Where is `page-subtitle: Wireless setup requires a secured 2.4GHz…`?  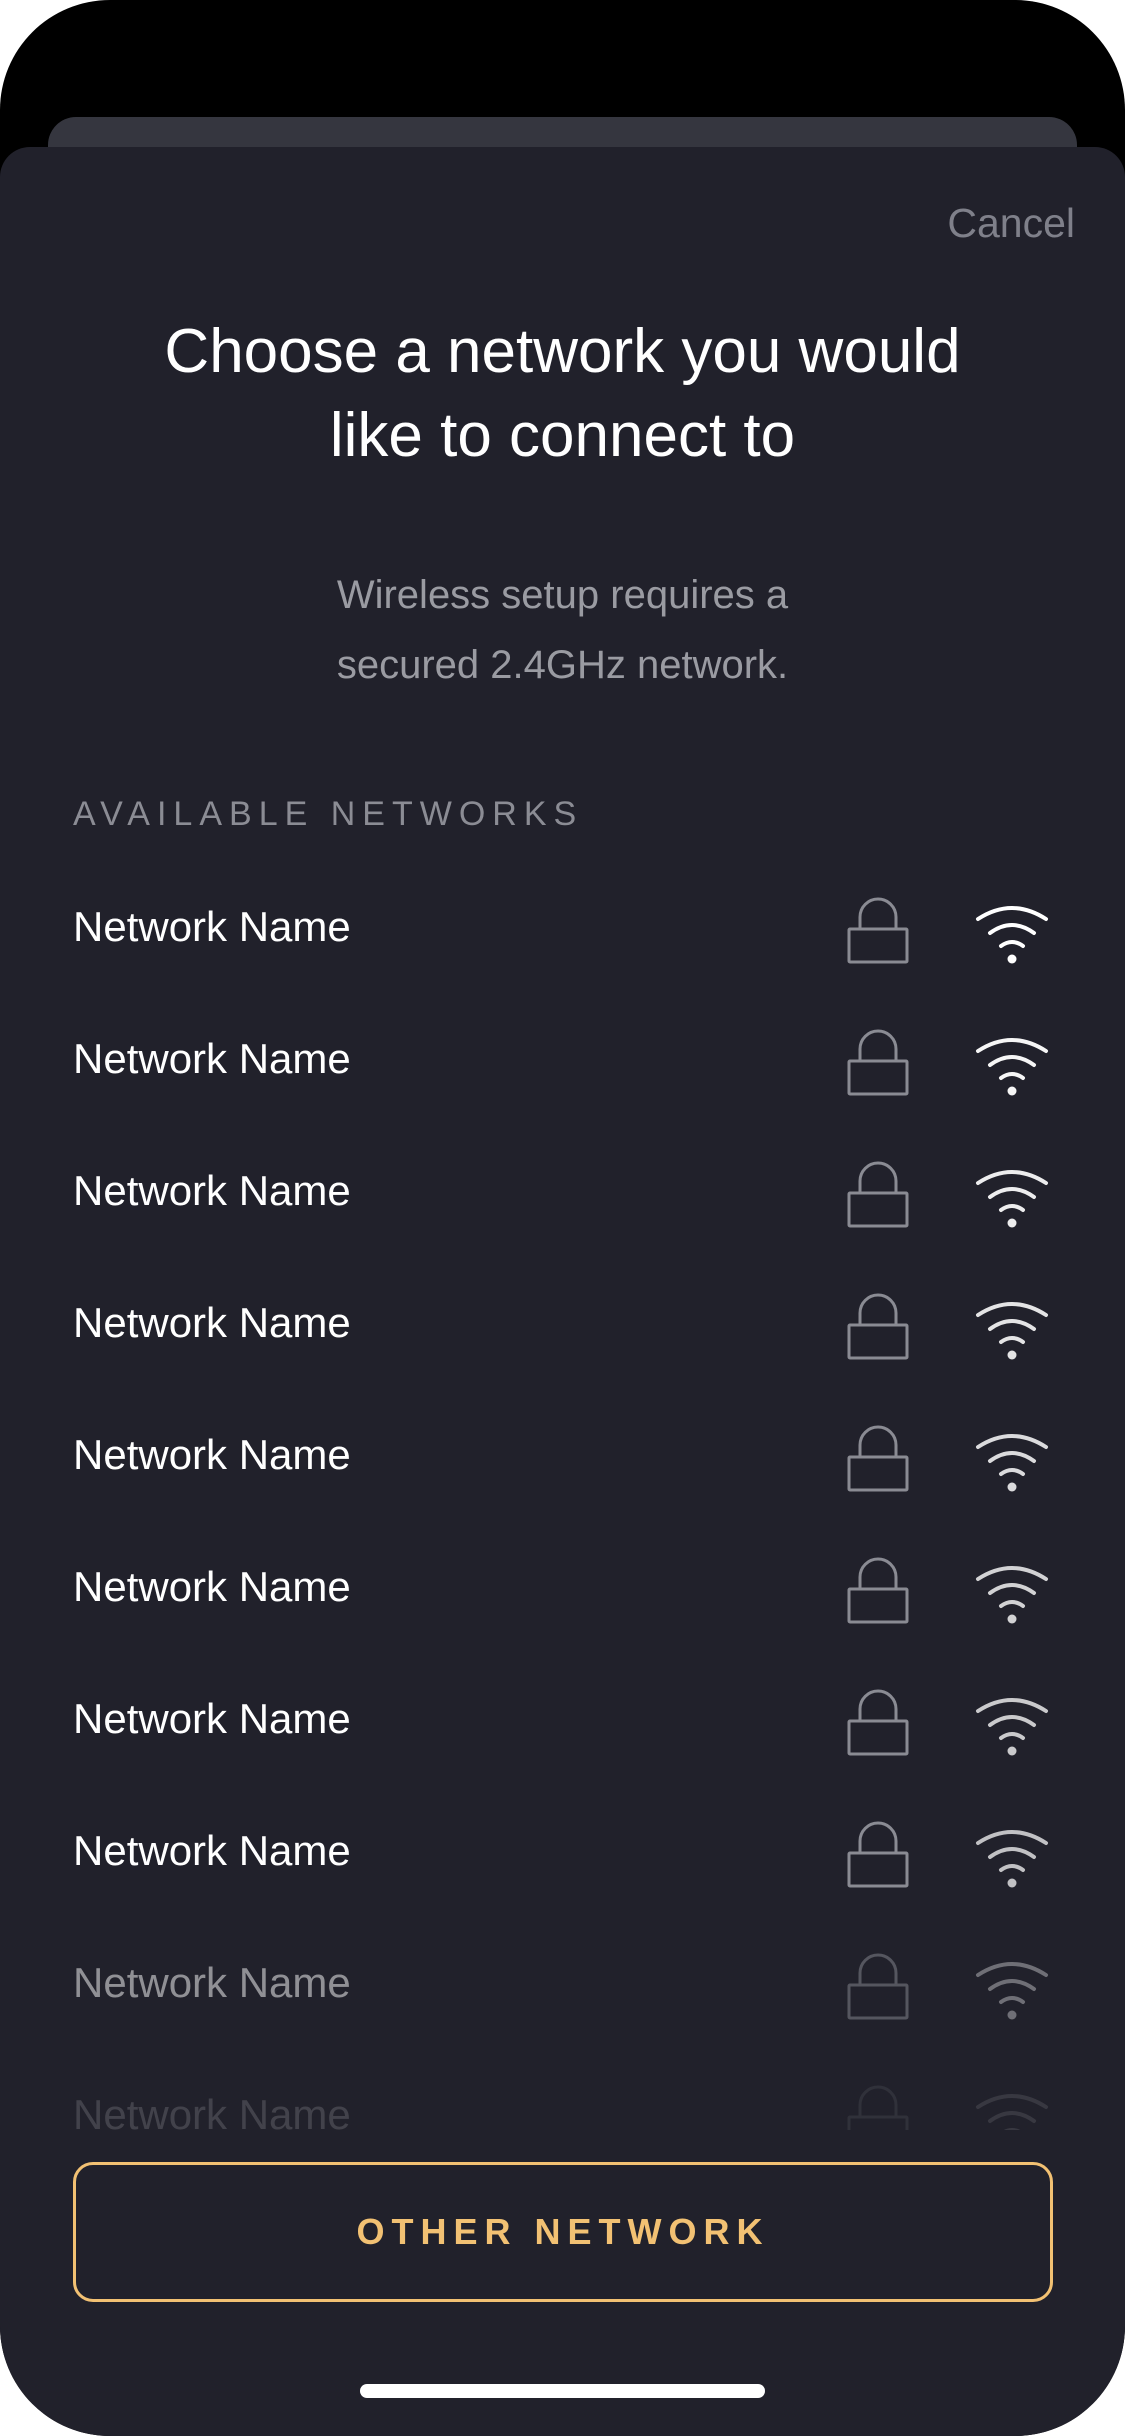
page-subtitle: Wireless setup requires a secured 2.4GHz… is located at coordinates (562, 630).